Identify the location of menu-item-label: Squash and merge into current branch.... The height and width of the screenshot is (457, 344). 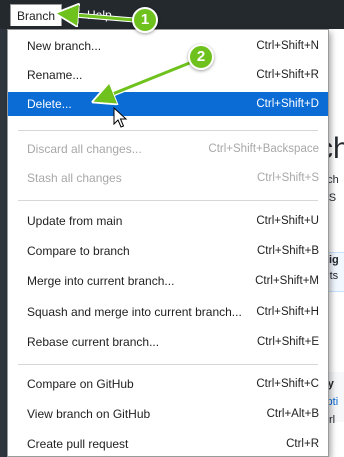
(134, 312).